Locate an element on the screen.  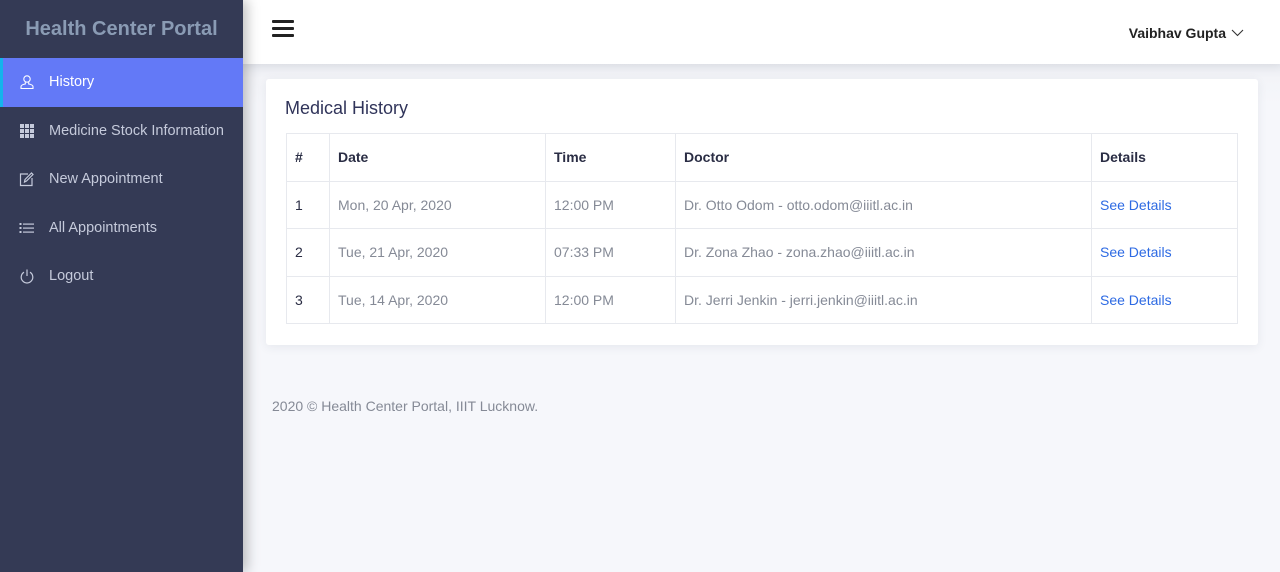
sidebar-item-label: Logout is located at coordinates (71, 276).